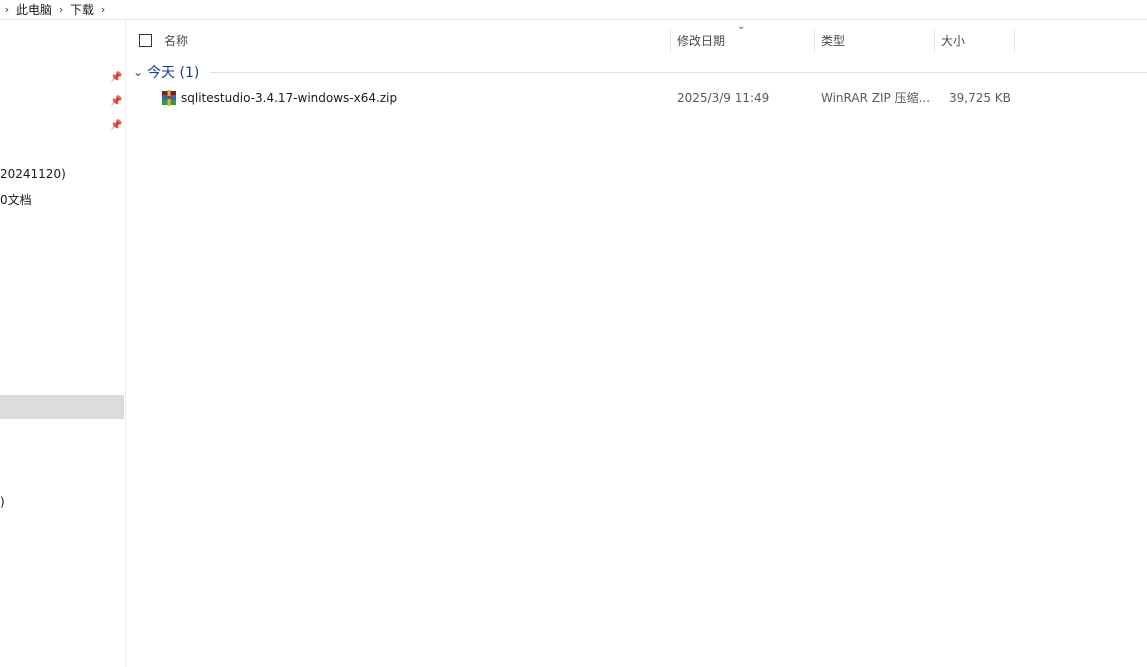 The image size is (1147, 667). I want to click on sidebar-item-partial-2: 0文档, so click(16, 199).